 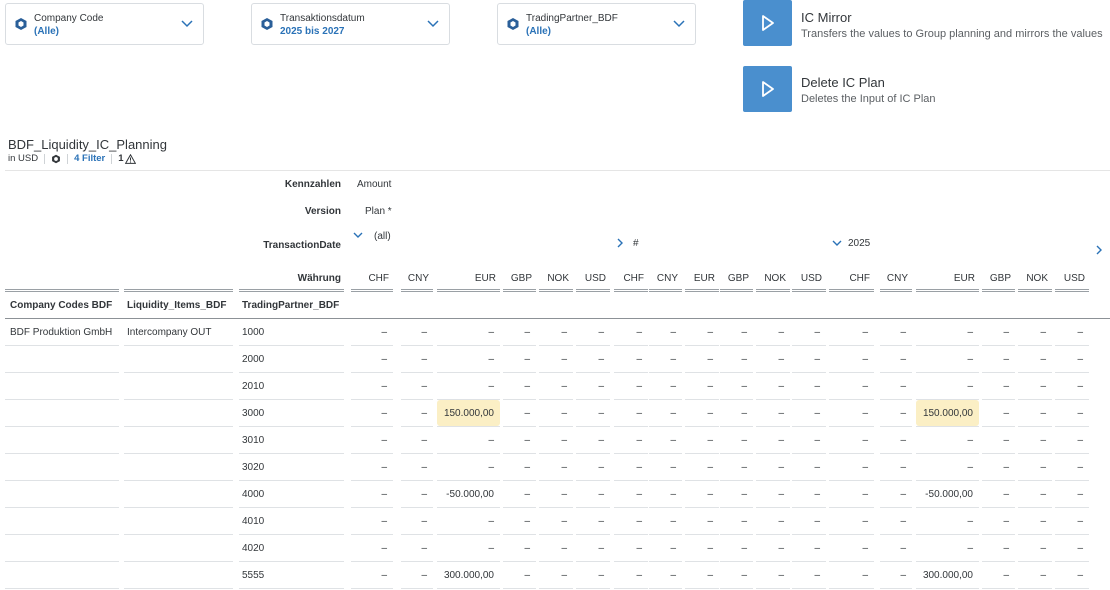 I want to click on filter-transaktionsdatum: Transaktionsdatum 2025 bis 2027, so click(x=350, y=24).